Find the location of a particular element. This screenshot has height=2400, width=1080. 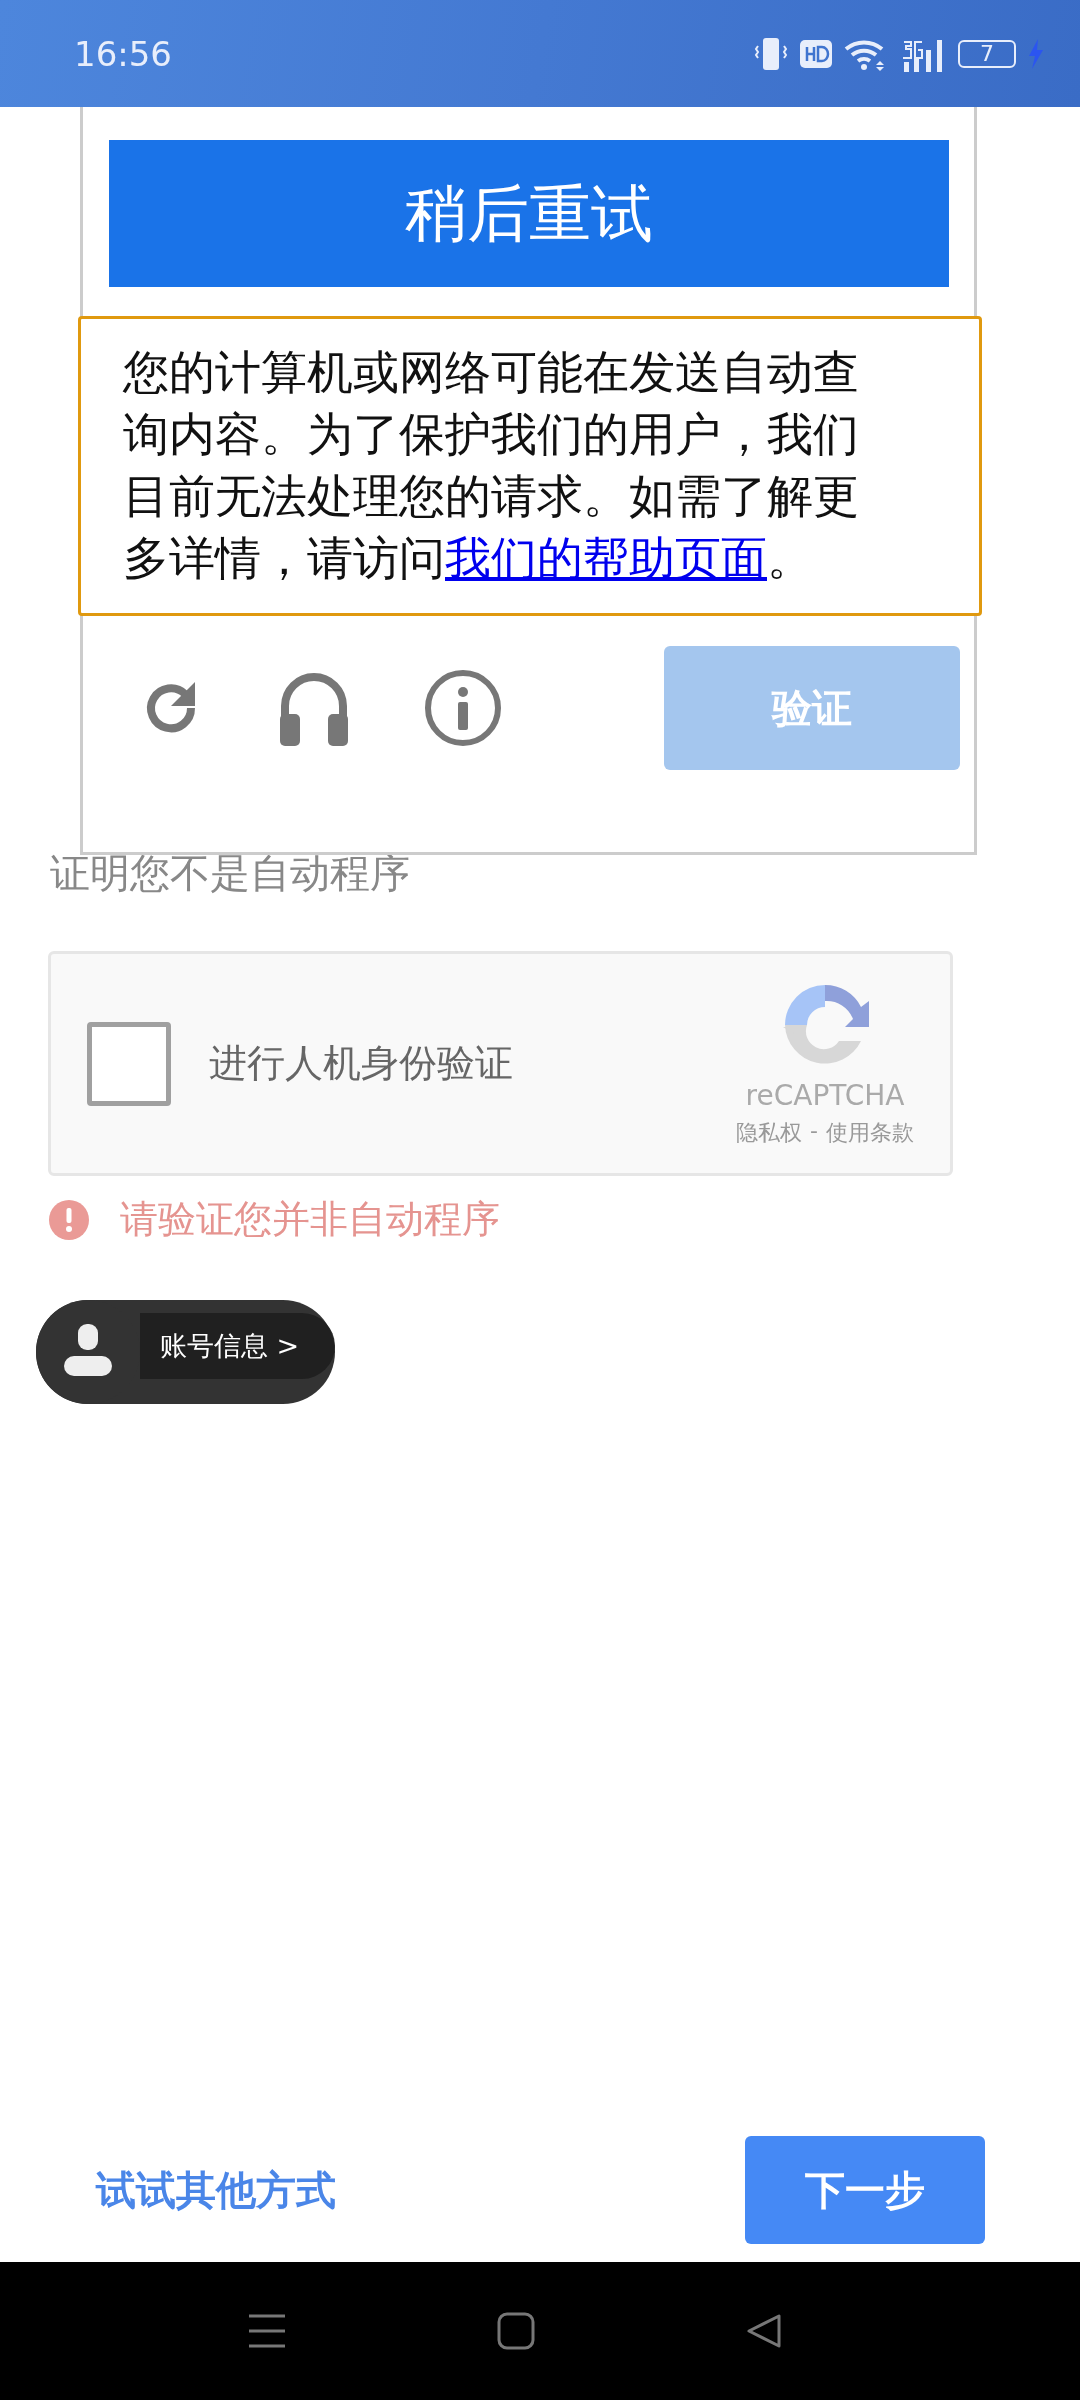

prompt-text: 证明您不是自动程序 is located at coordinates (230, 873).